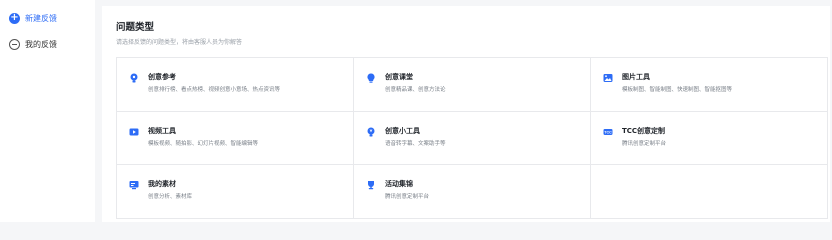 This screenshot has height=240, width=832. I want to click on category-name: 创意参考, so click(162, 77).